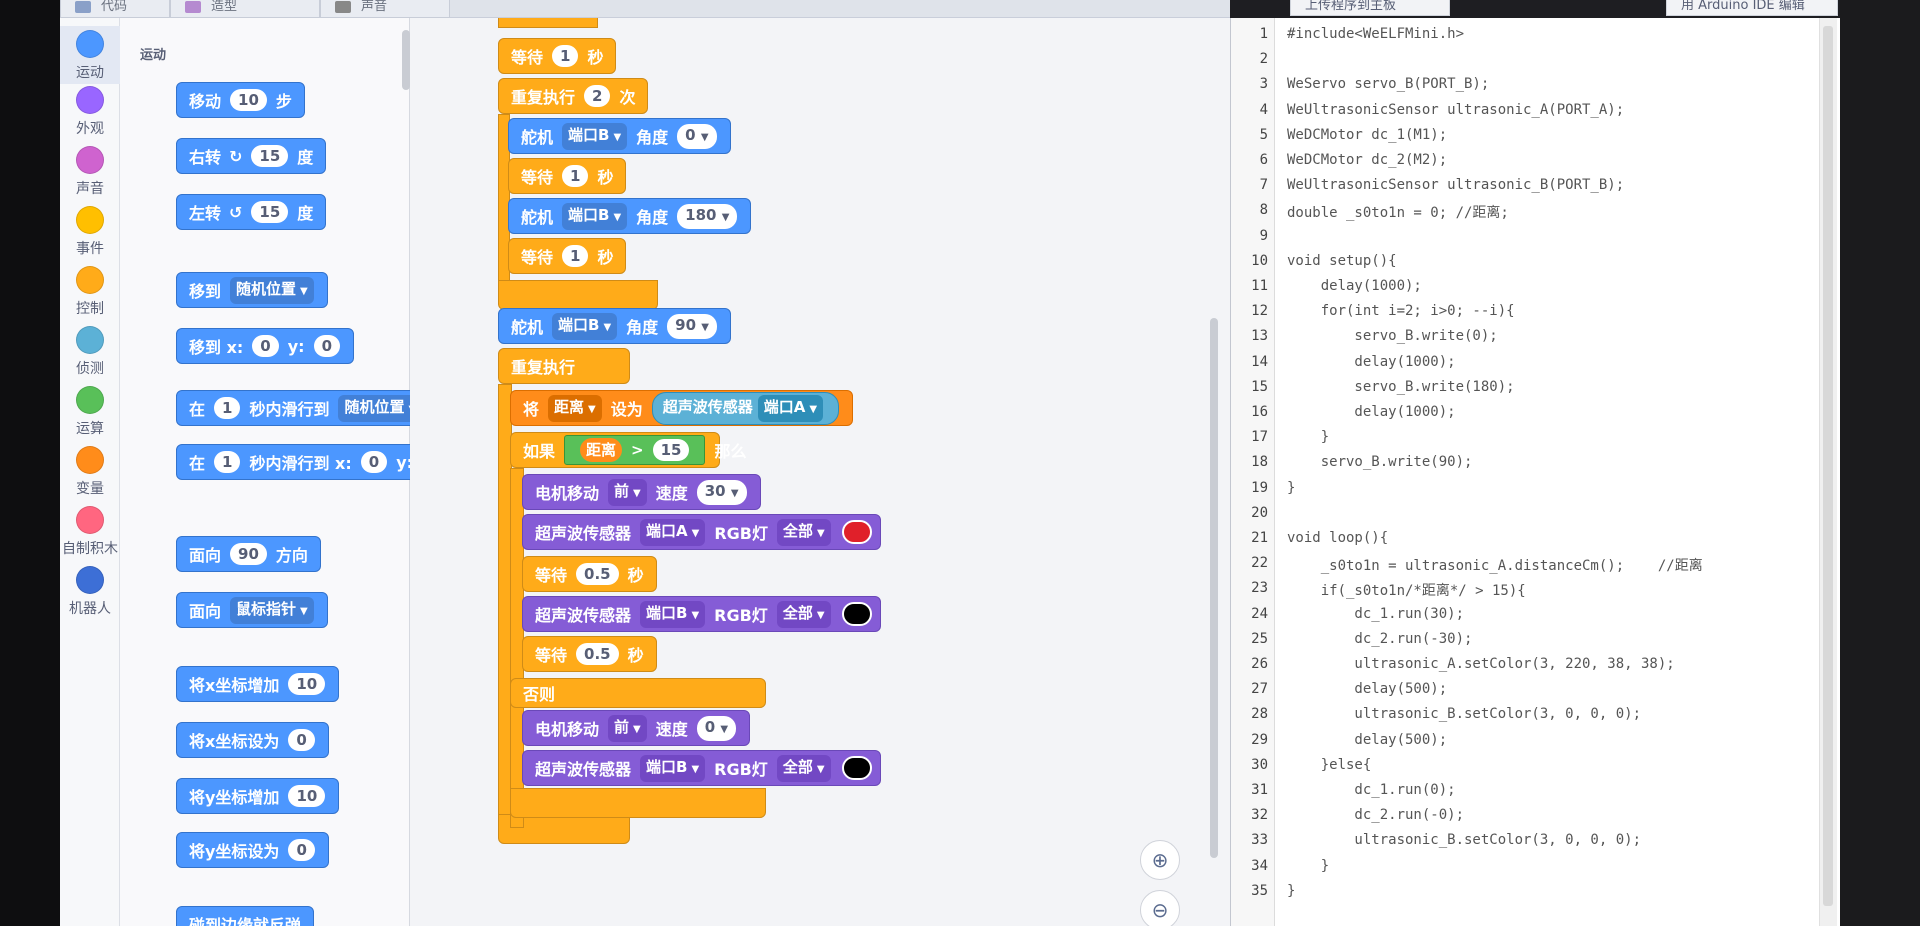 The width and height of the screenshot is (1920, 926). I want to click on block-forever: 重复执行, so click(564, 366).